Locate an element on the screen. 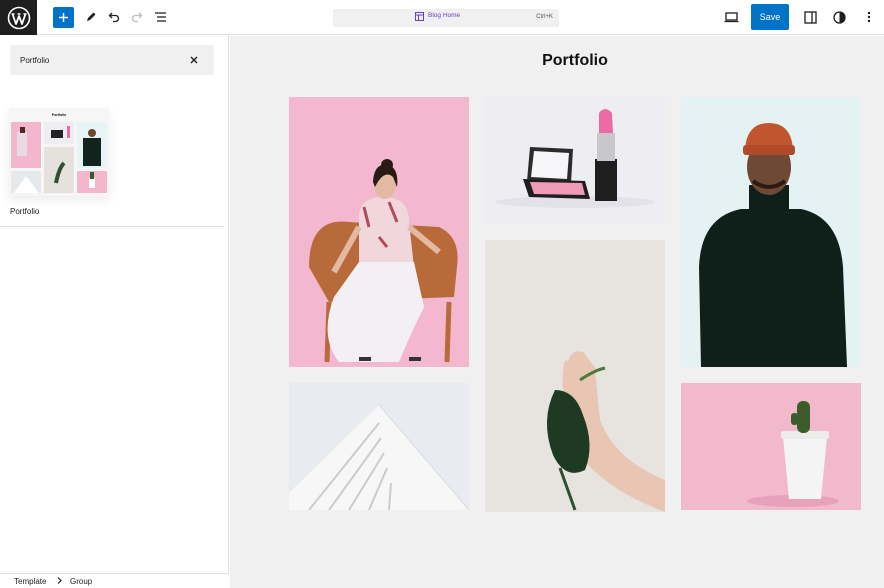 The height and width of the screenshot is (588, 884). sidebar-toggle-icon is located at coordinates (810, 17).